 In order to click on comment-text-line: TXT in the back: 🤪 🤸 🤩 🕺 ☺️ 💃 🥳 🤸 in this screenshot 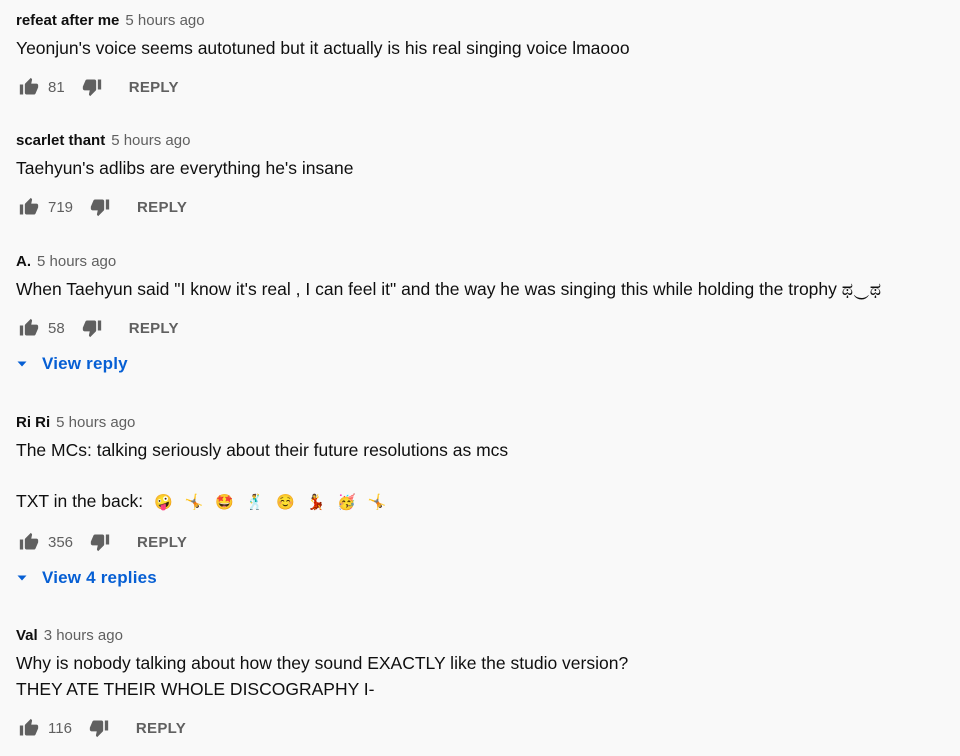, I will do `click(484, 502)`.